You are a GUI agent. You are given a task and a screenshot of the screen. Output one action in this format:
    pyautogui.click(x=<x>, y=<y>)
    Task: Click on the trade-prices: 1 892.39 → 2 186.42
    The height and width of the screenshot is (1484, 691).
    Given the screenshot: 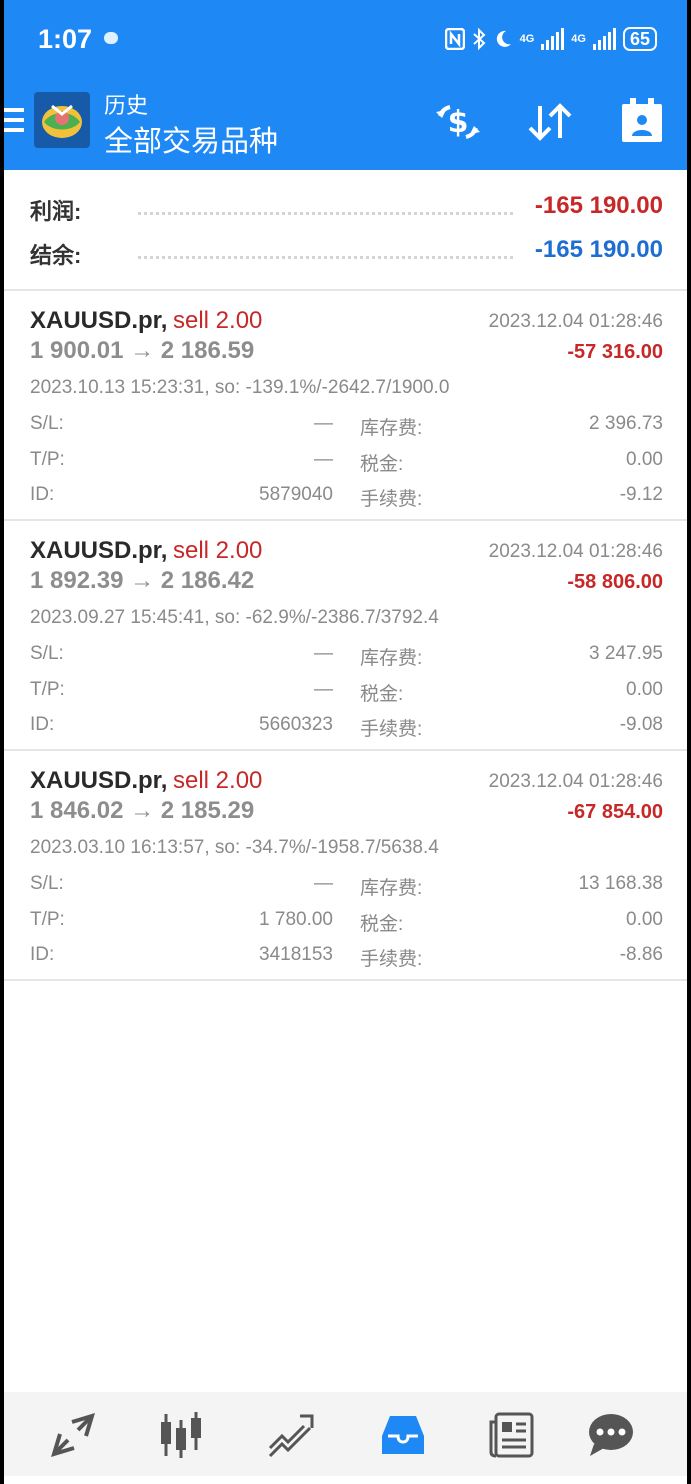 What is the action you would take?
    pyautogui.click(x=142, y=580)
    